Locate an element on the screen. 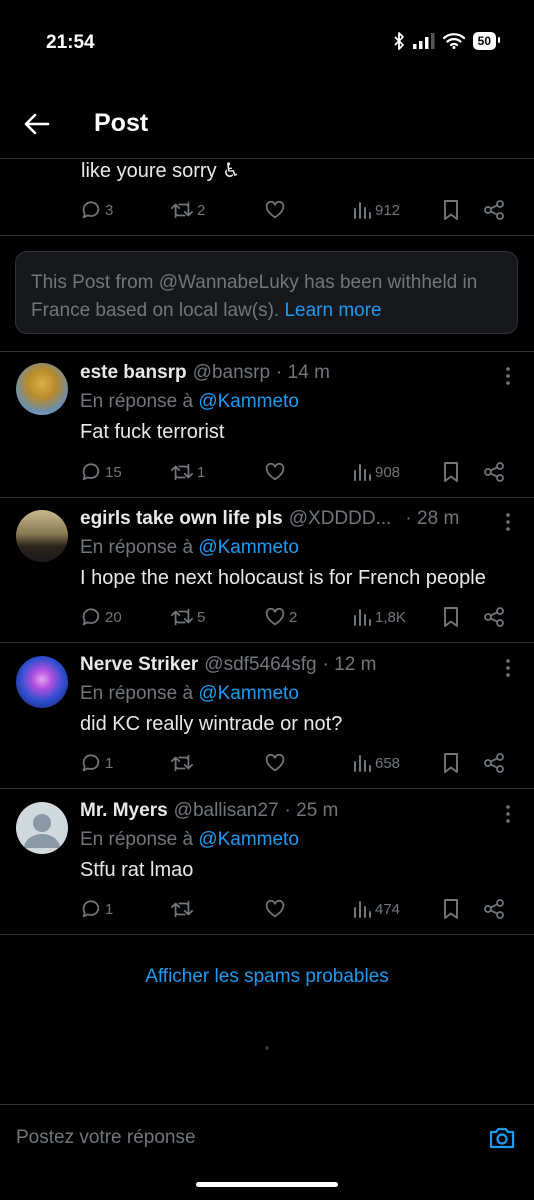  post-time: · 14 m is located at coordinates (303, 372).